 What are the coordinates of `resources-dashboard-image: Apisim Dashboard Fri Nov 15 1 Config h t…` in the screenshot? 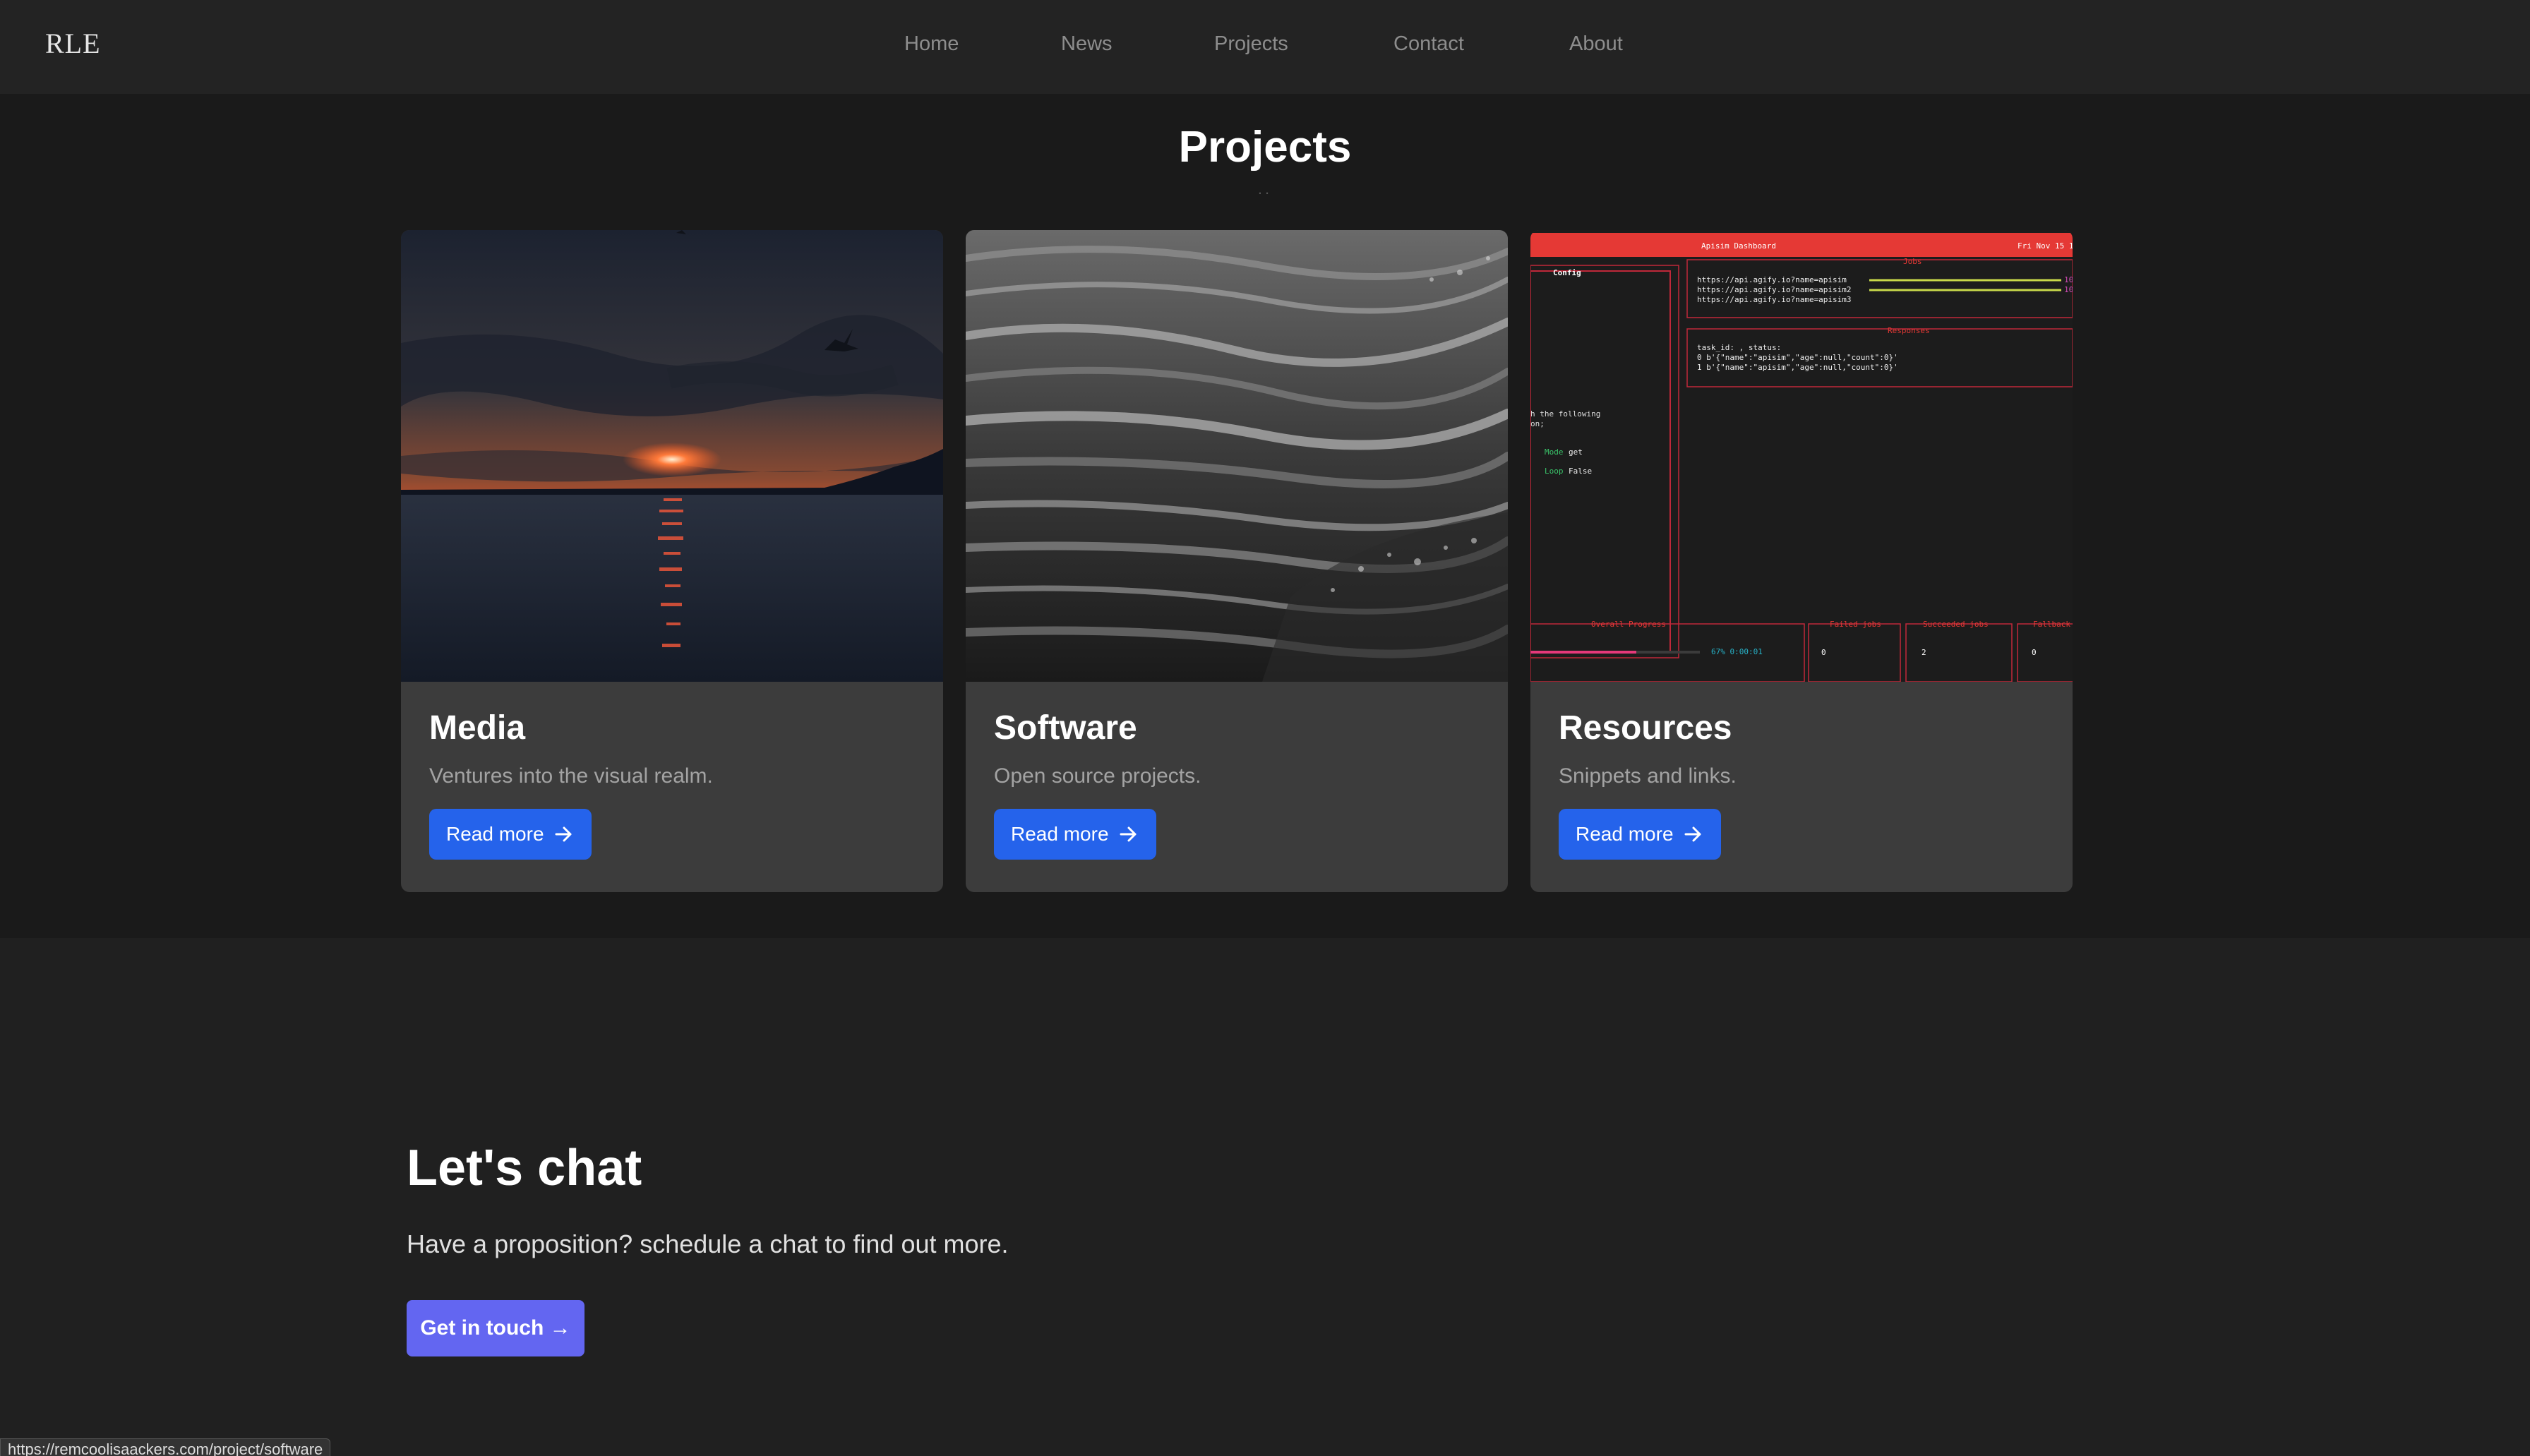 It's located at (1801, 456).